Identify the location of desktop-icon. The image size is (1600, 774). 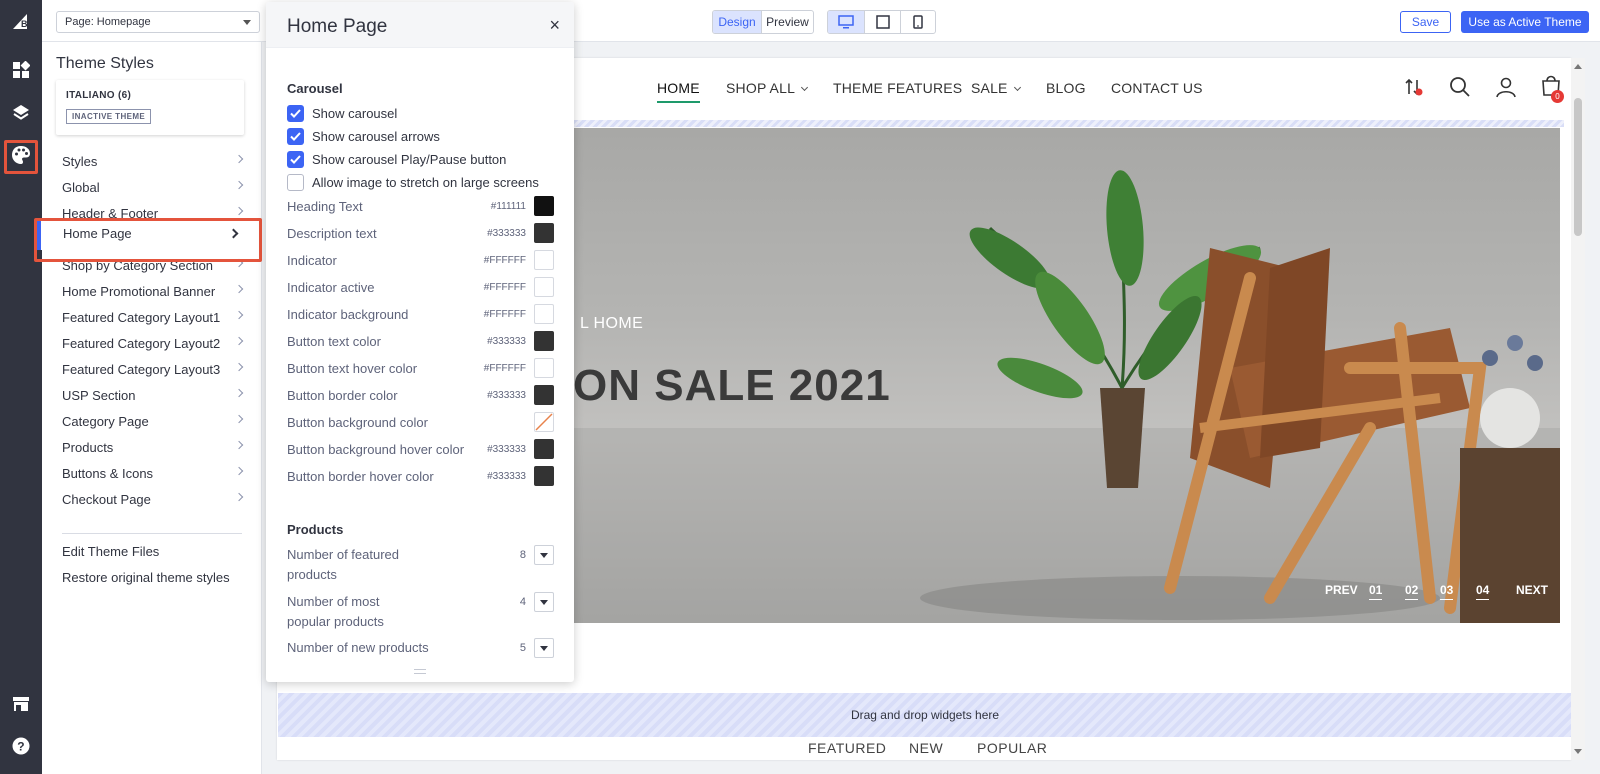
(846, 22).